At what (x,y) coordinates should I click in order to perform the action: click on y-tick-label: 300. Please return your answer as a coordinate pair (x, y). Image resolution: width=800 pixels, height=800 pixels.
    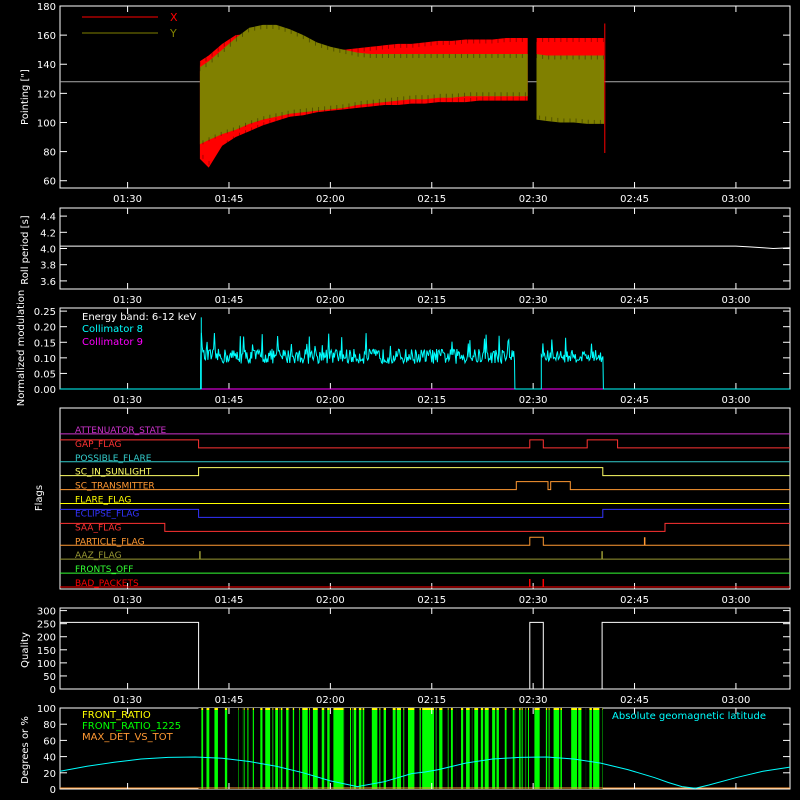
    Looking at the image, I should click on (46, 612).